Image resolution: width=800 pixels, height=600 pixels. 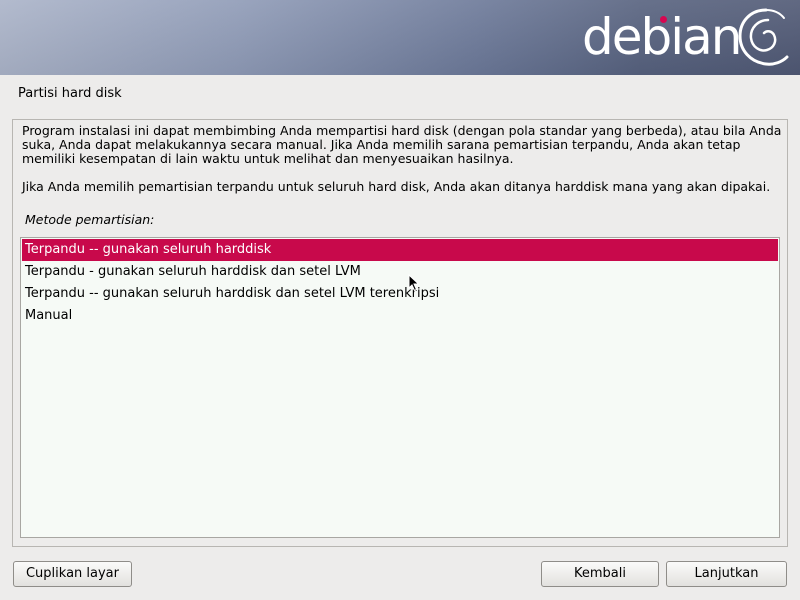 What do you see at coordinates (72, 574) in the screenshot?
I see `screenshot-button: Cuplikan layar` at bounding box center [72, 574].